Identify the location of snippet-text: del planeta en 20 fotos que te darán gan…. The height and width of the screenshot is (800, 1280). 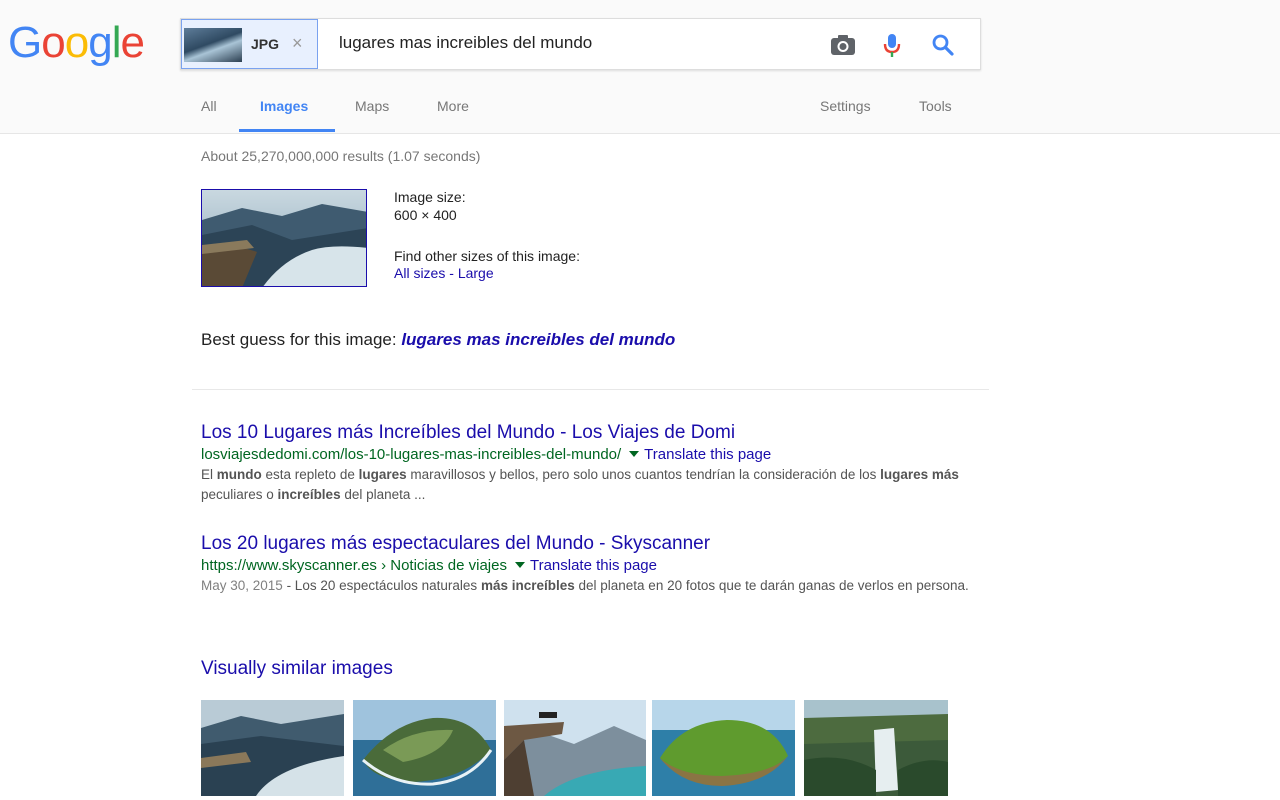
(771, 585).